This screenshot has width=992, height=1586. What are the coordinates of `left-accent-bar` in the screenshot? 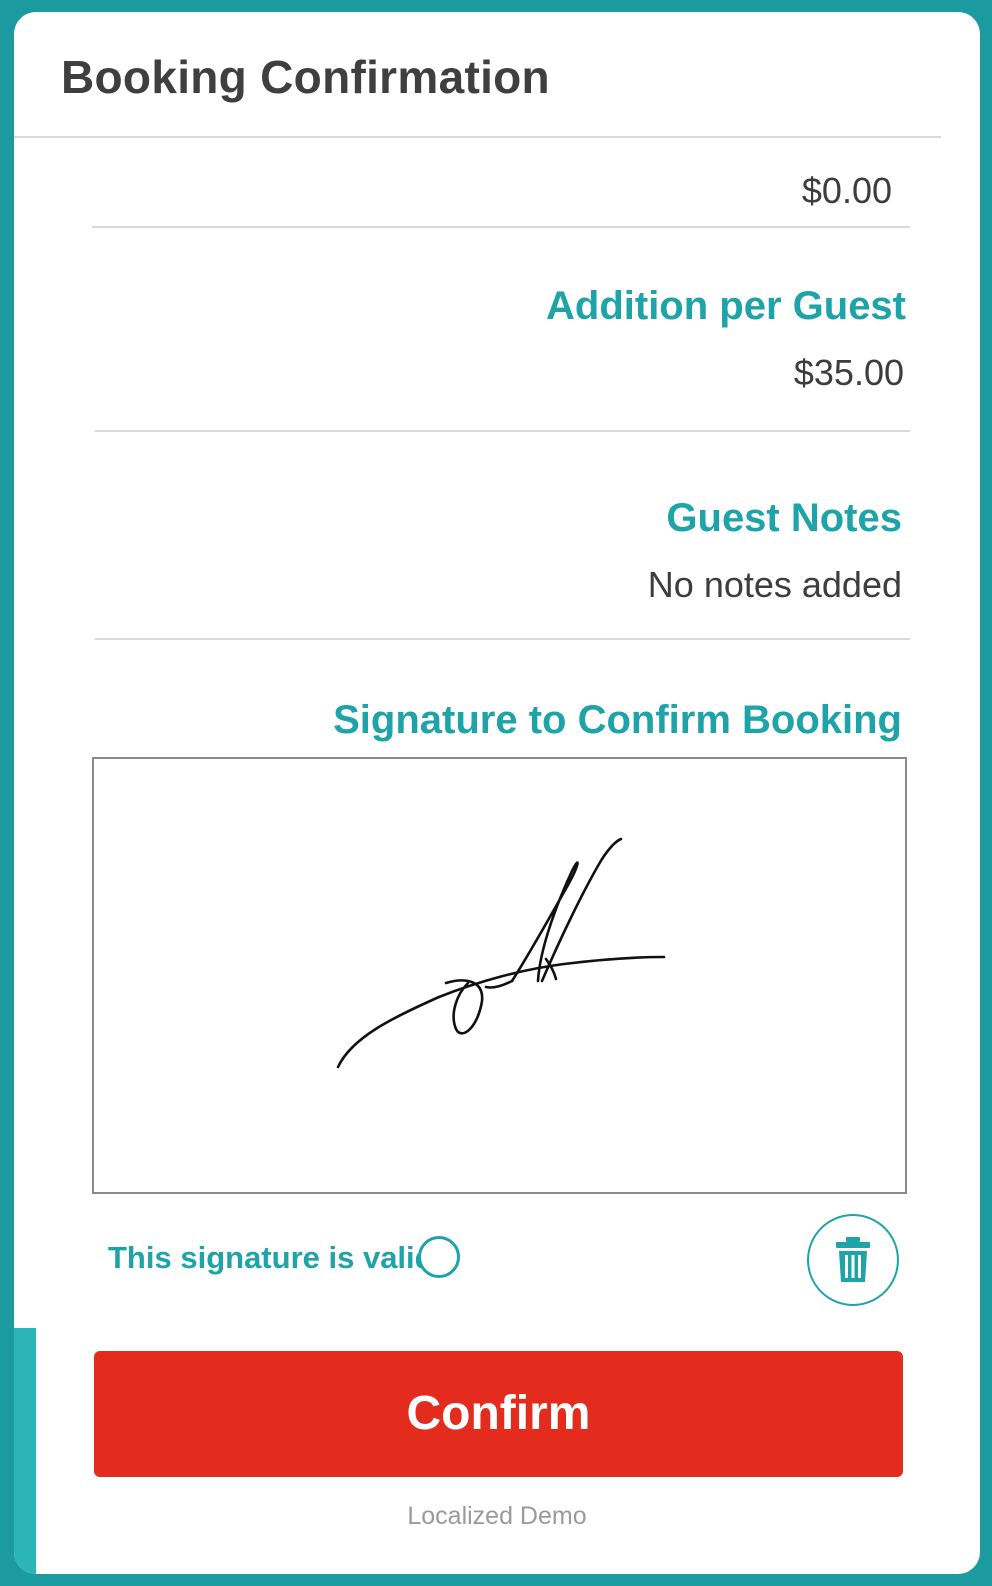 It's located at (25, 1451).